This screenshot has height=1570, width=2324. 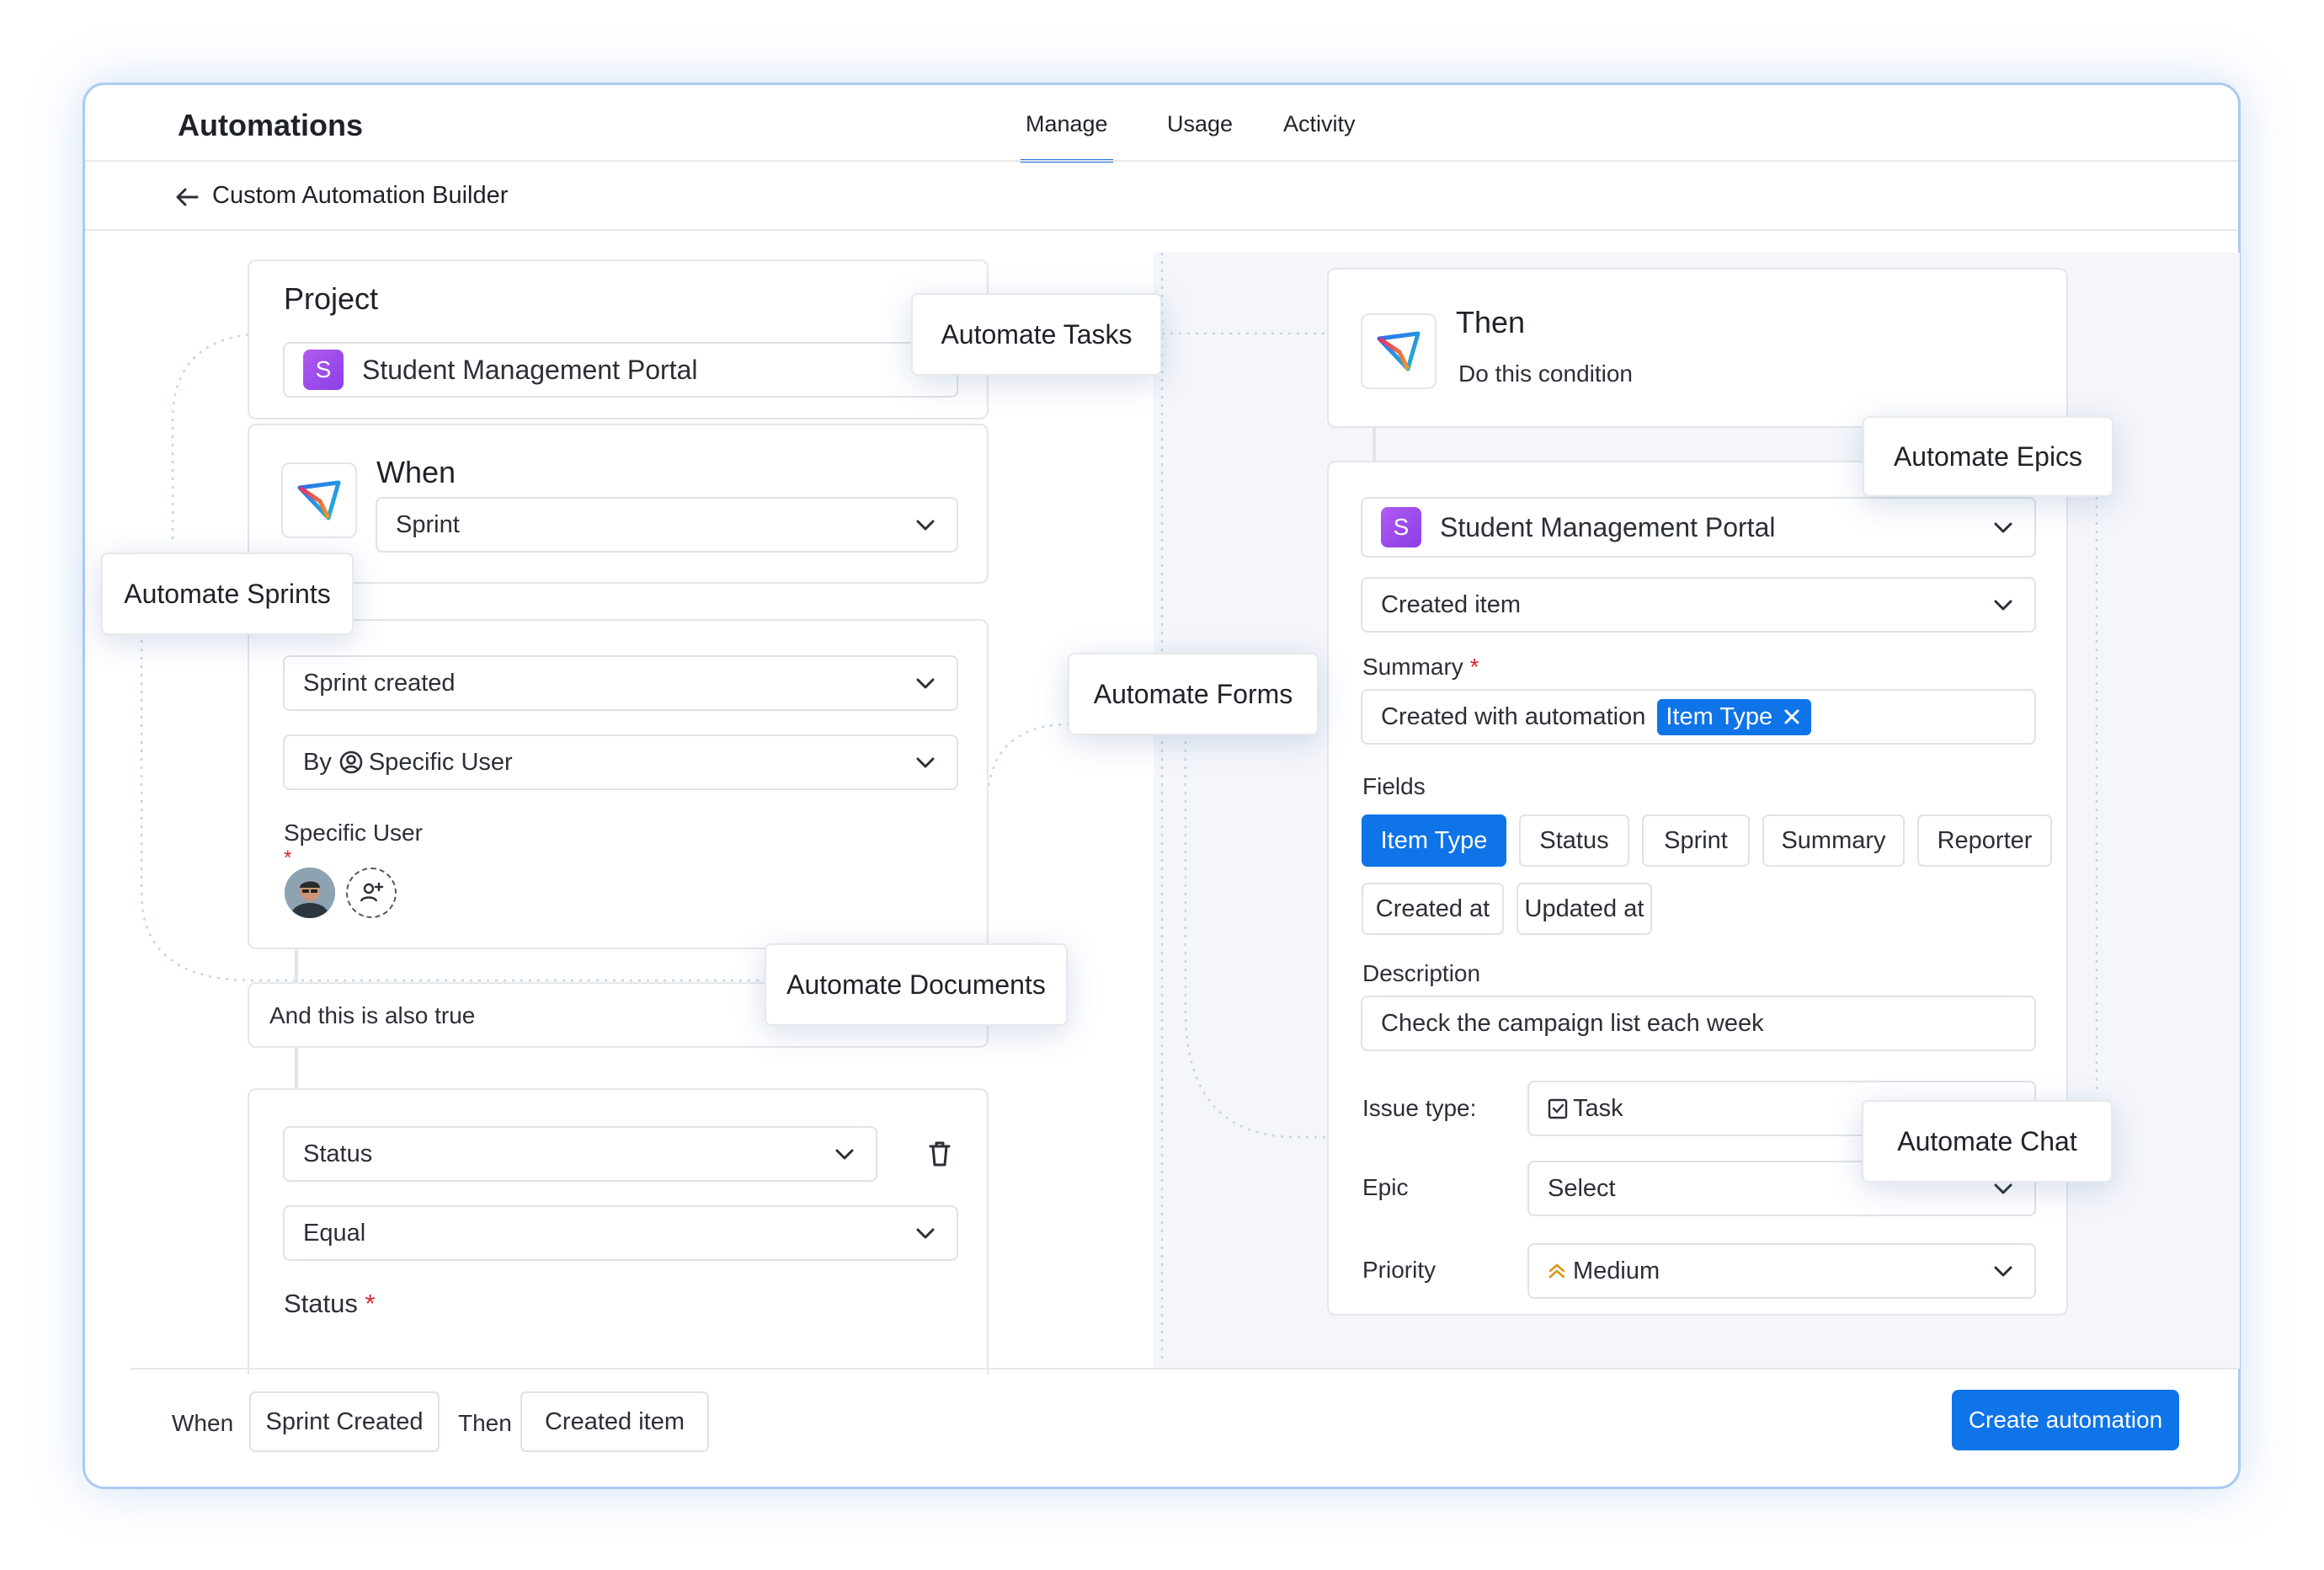 I want to click on delete-condition-button, so click(x=940, y=1154).